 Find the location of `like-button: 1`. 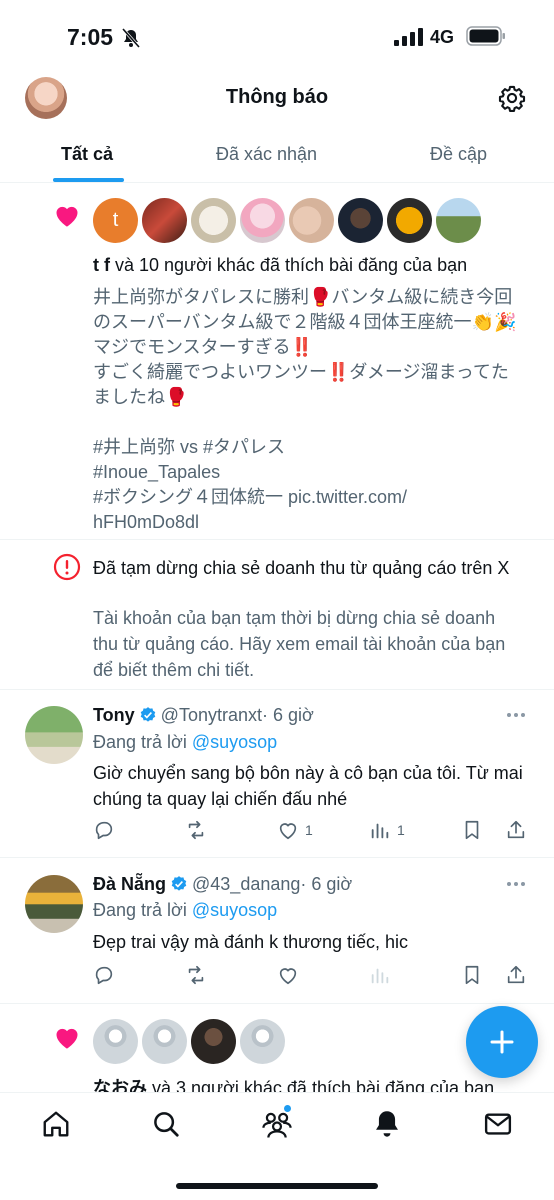

like-button: 1 is located at coordinates (295, 830).